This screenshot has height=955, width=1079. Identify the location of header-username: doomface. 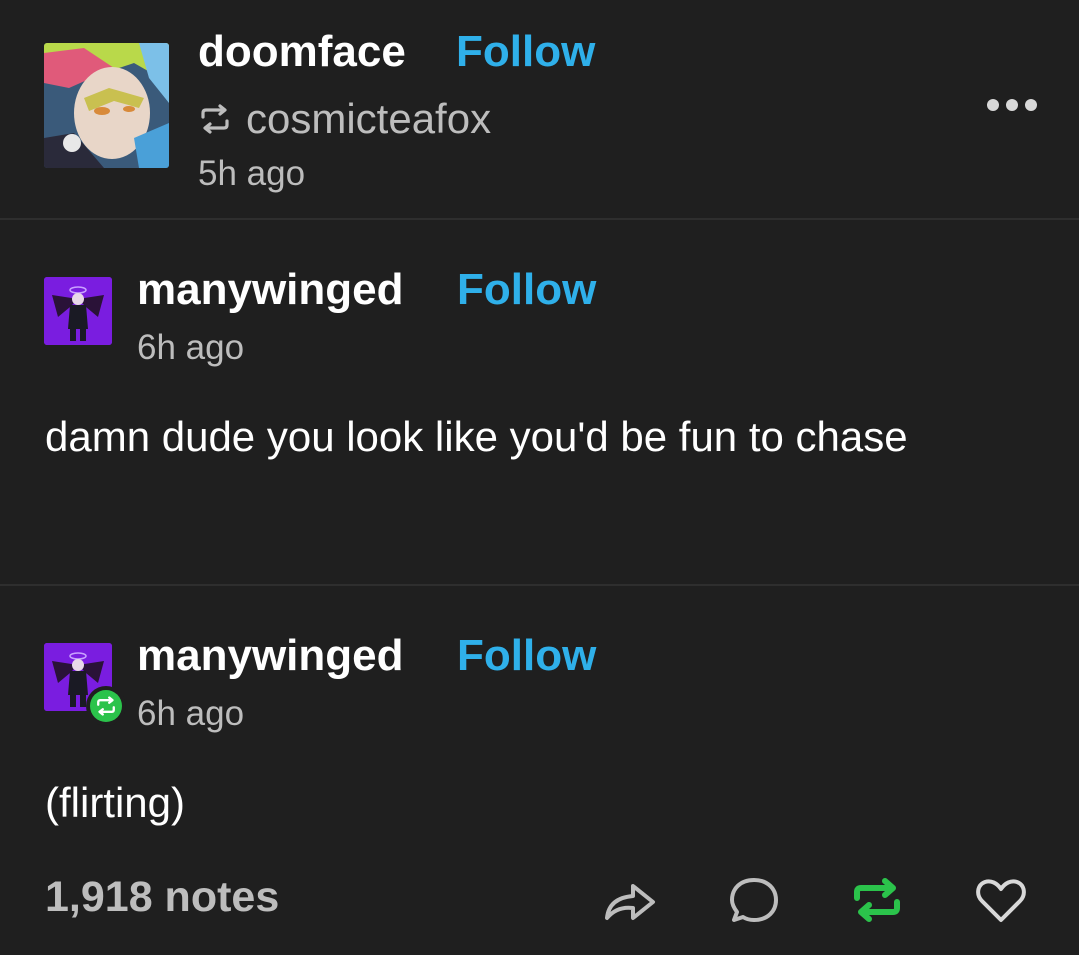
(302, 52).